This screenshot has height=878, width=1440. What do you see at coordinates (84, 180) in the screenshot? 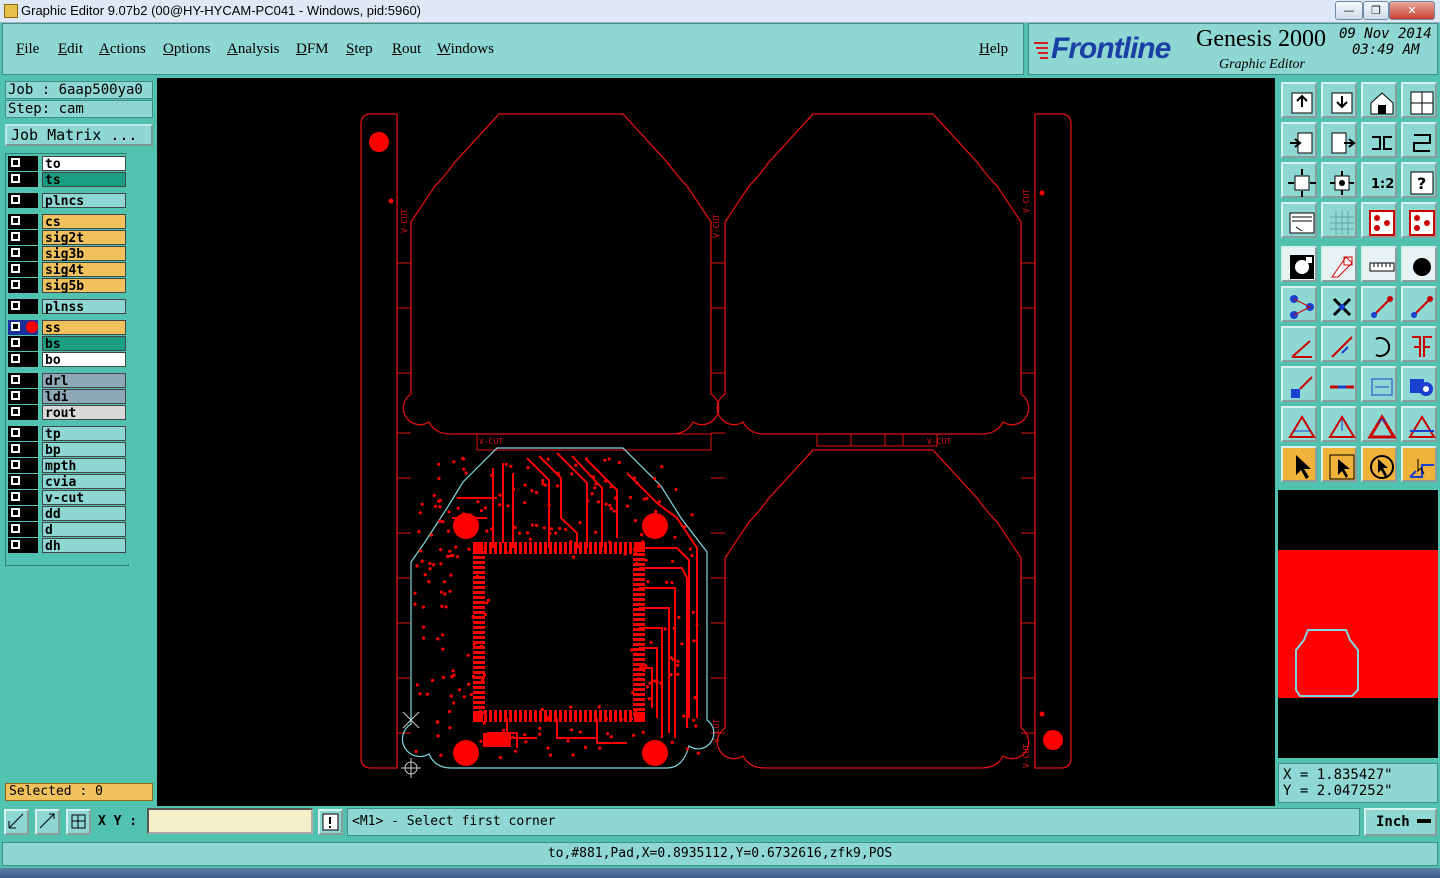
I see `layer-name: ts` at bounding box center [84, 180].